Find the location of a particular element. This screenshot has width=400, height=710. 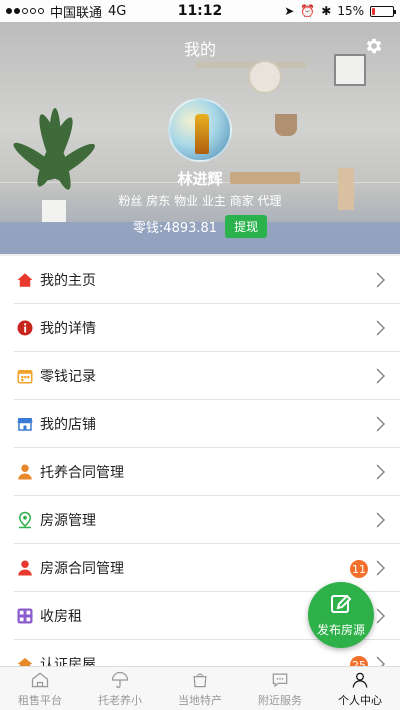

home-icon is located at coordinates (25, 280).